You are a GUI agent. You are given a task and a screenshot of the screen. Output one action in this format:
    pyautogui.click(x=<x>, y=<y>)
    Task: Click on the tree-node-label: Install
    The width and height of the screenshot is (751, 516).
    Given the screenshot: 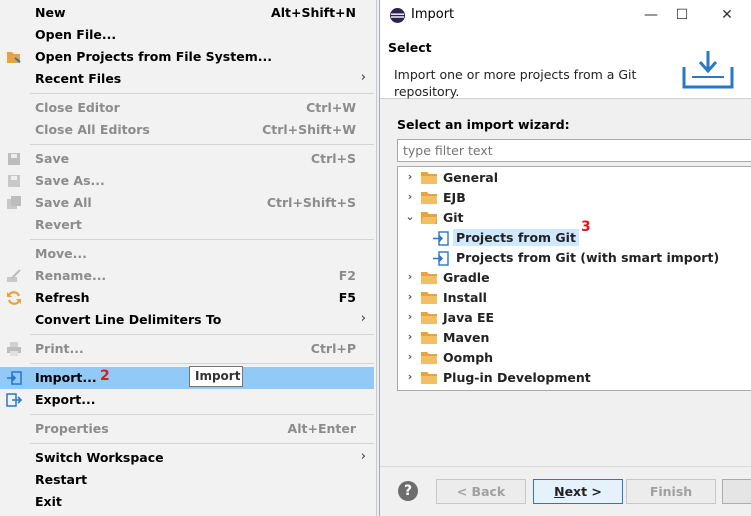 What is the action you would take?
    pyautogui.click(x=465, y=297)
    